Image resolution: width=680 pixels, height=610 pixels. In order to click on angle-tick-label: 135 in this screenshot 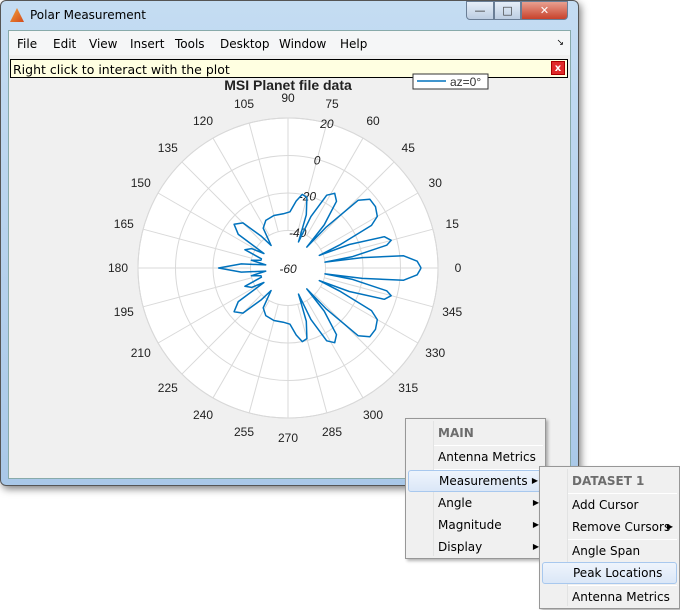, I will do `click(168, 148)`.